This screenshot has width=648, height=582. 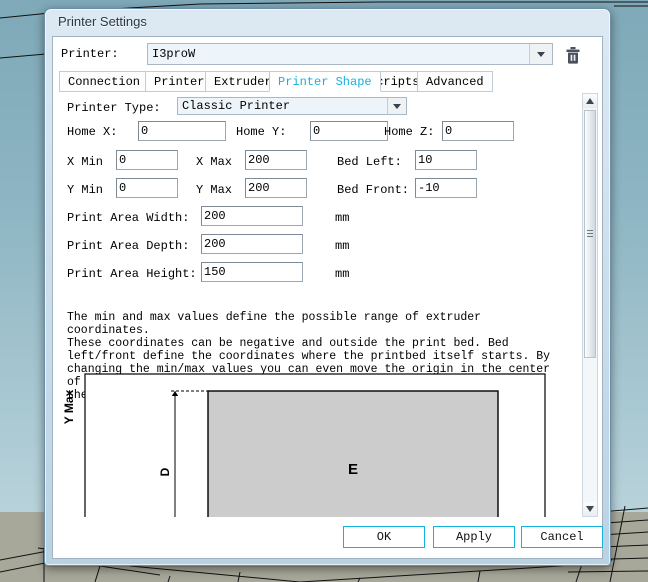 I want to click on y-max-input, so click(x=276, y=188).